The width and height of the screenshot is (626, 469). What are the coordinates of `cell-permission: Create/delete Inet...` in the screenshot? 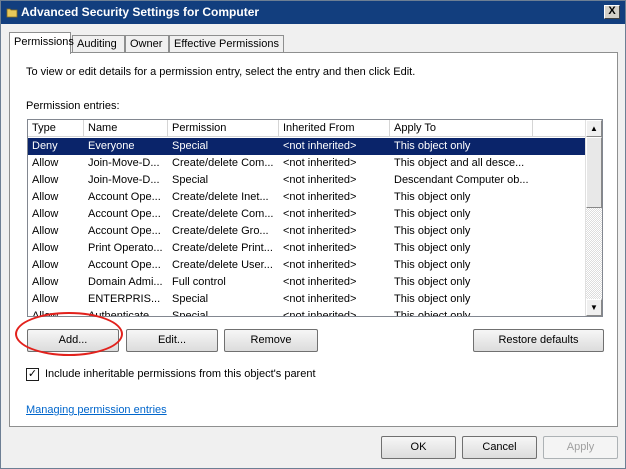 It's located at (220, 197).